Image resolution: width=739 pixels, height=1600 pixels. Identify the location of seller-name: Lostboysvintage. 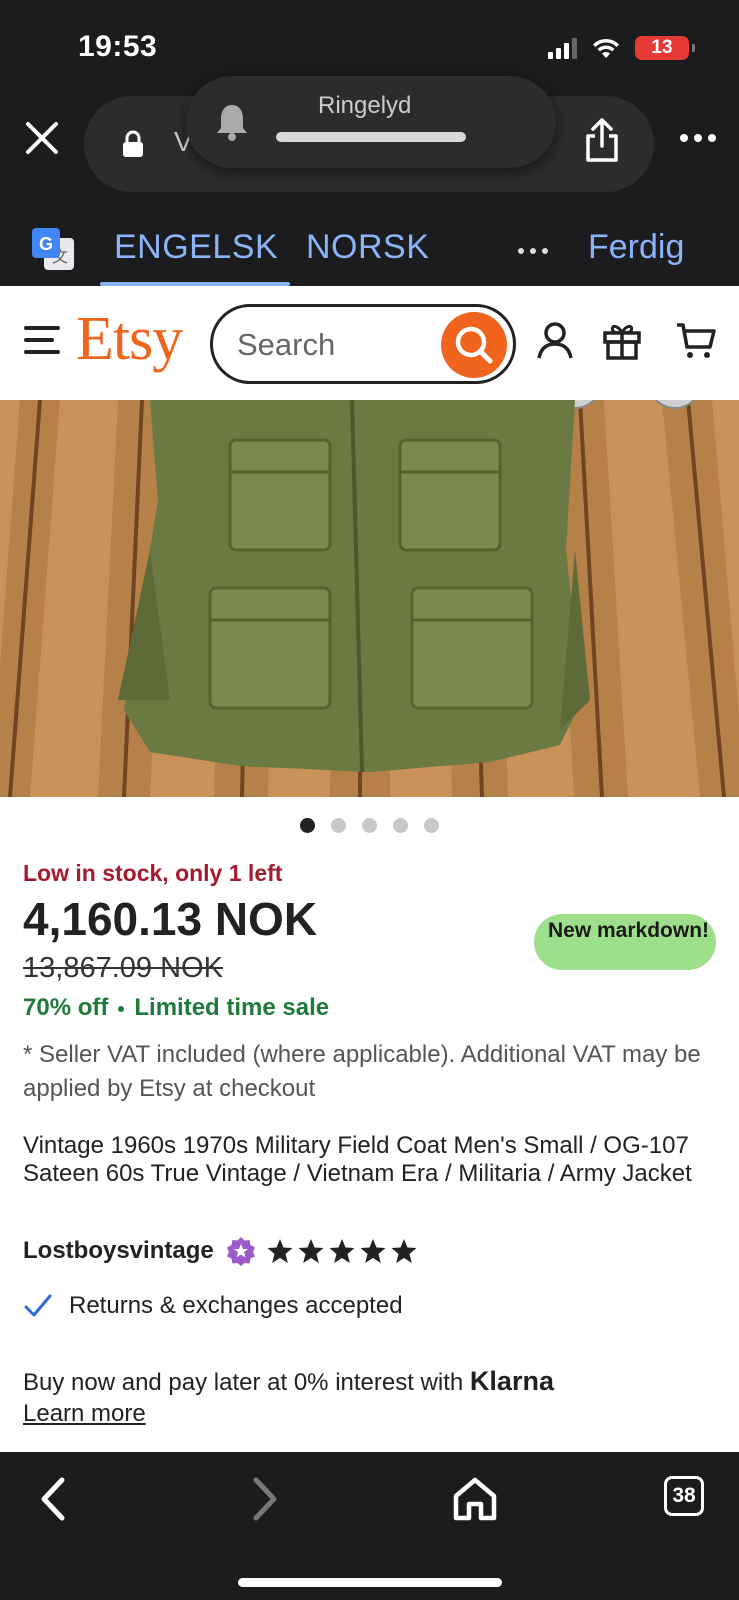
(118, 1251).